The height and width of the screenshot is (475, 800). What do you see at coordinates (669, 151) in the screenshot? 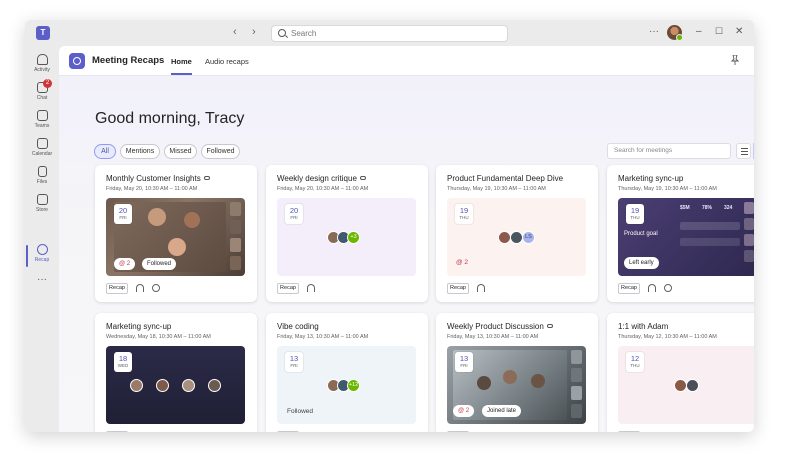
I see `search-meetings-input: Search for meetings` at bounding box center [669, 151].